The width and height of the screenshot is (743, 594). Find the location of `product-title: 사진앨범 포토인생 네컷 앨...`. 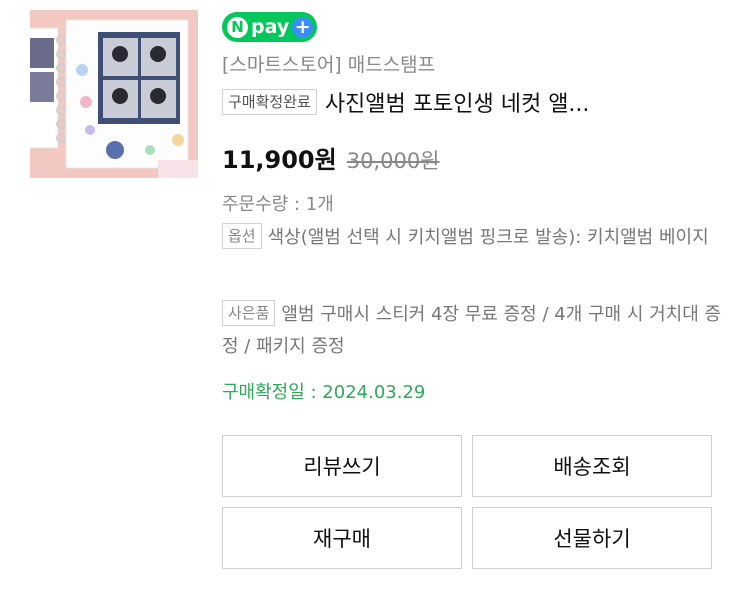

product-title: 사진앨범 포토인생 네컷 앨... is located at coordinates (457, 102).